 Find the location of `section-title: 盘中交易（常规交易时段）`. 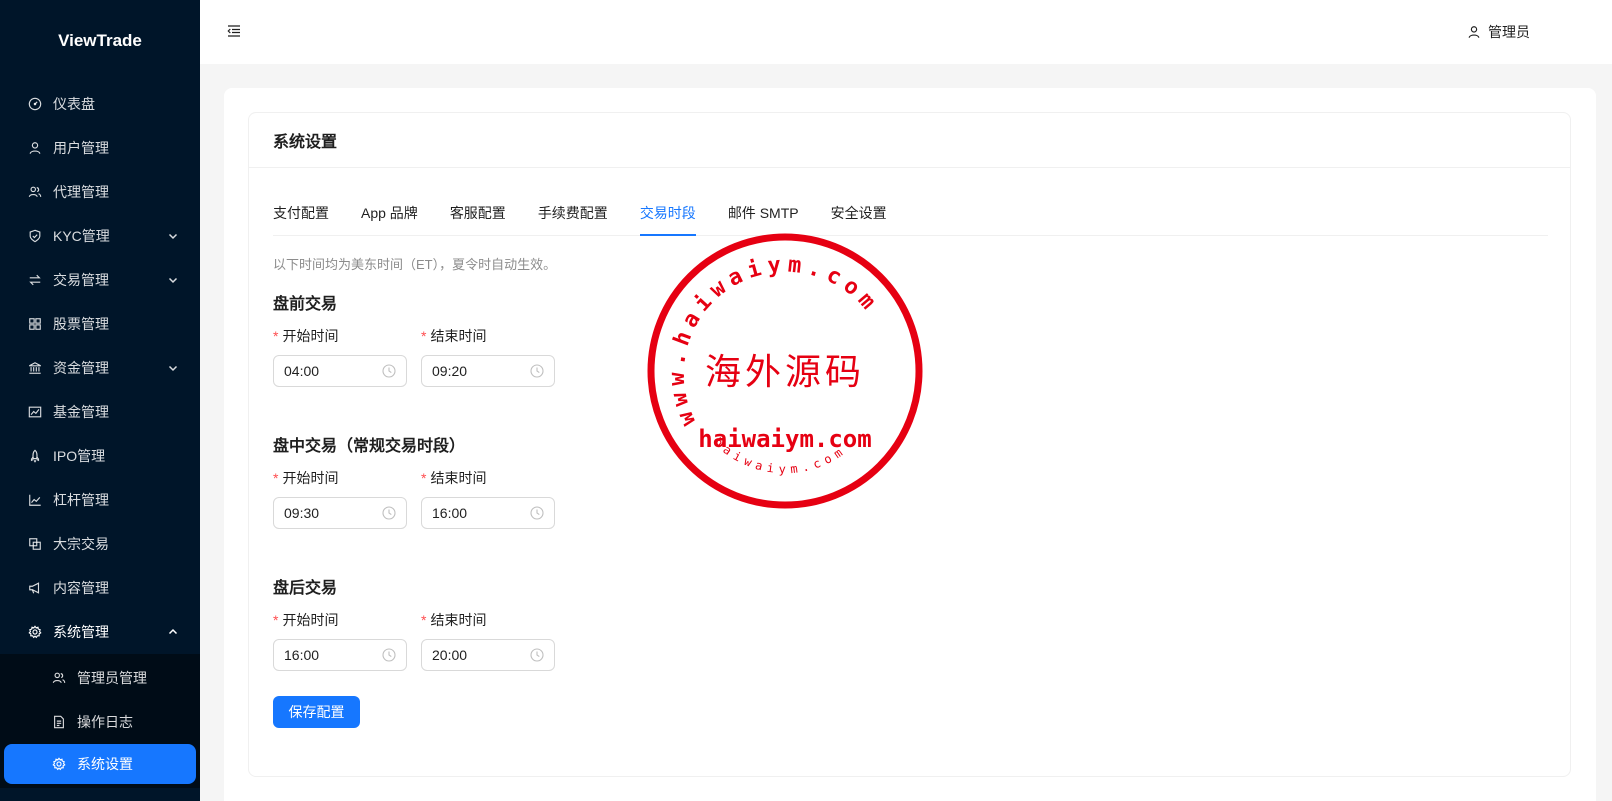

section-title: 盘中交易（常规交易时段） is located at coordinates (369, 446).